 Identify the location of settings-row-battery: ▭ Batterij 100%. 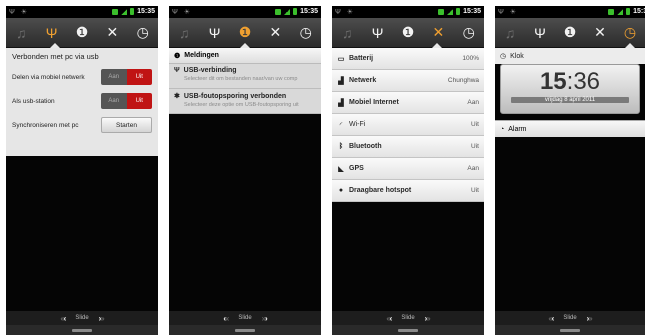
(408, 59).